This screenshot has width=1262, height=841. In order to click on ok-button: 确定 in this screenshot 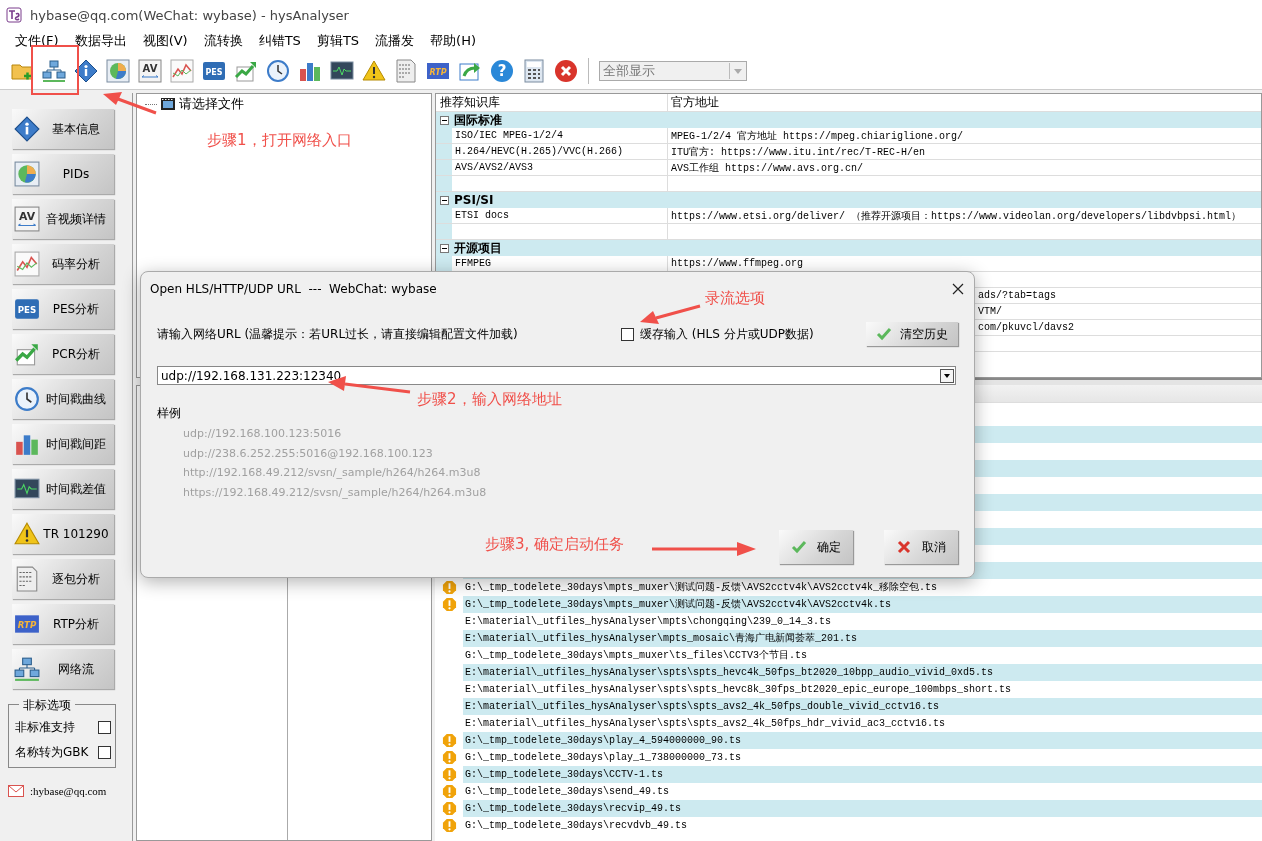, I will do `click(816, 547)`.